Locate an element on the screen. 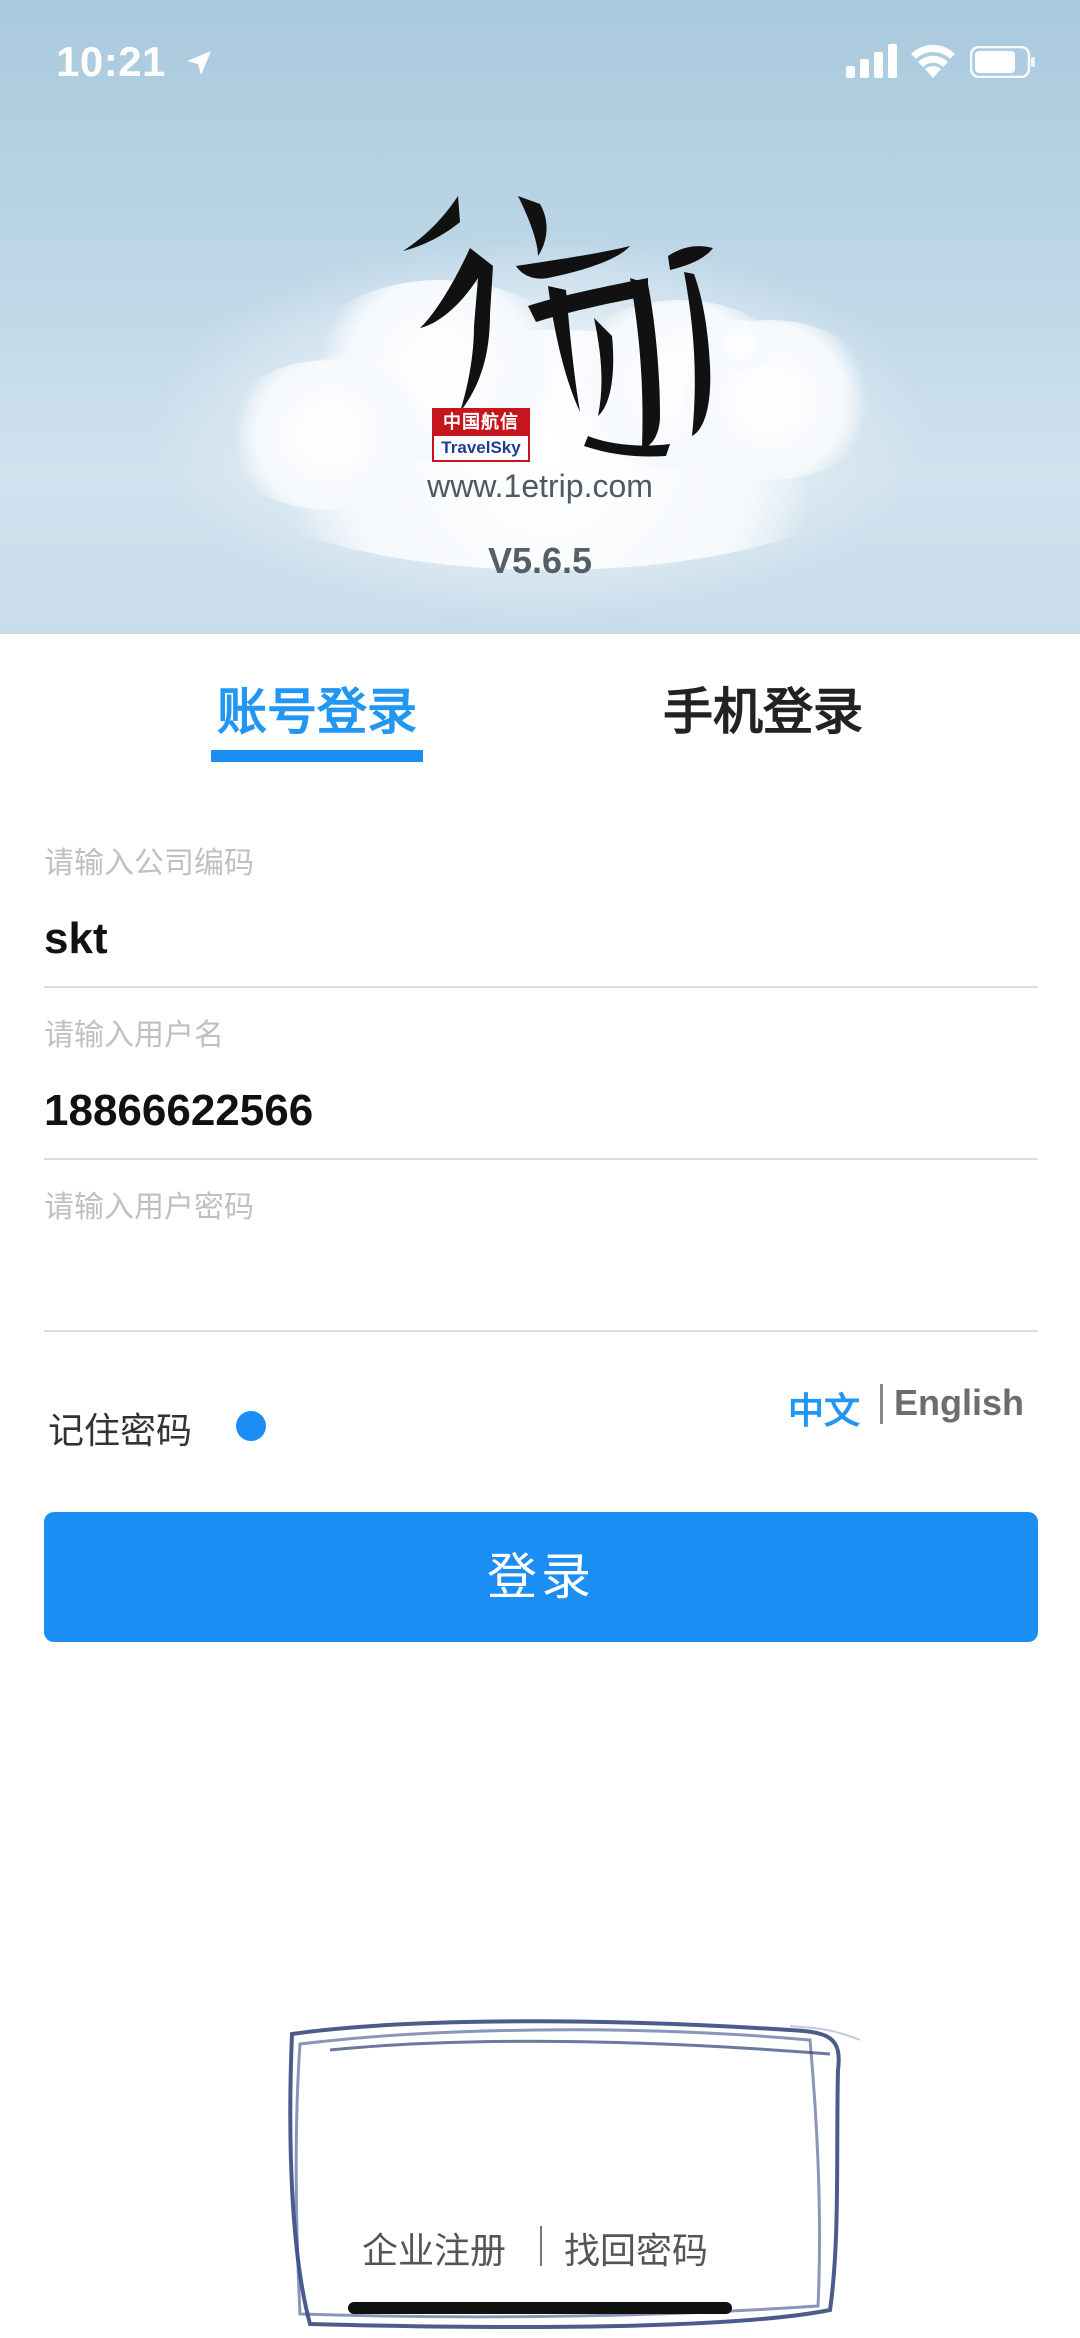  username-divider is located at coordinates (541, 1159).